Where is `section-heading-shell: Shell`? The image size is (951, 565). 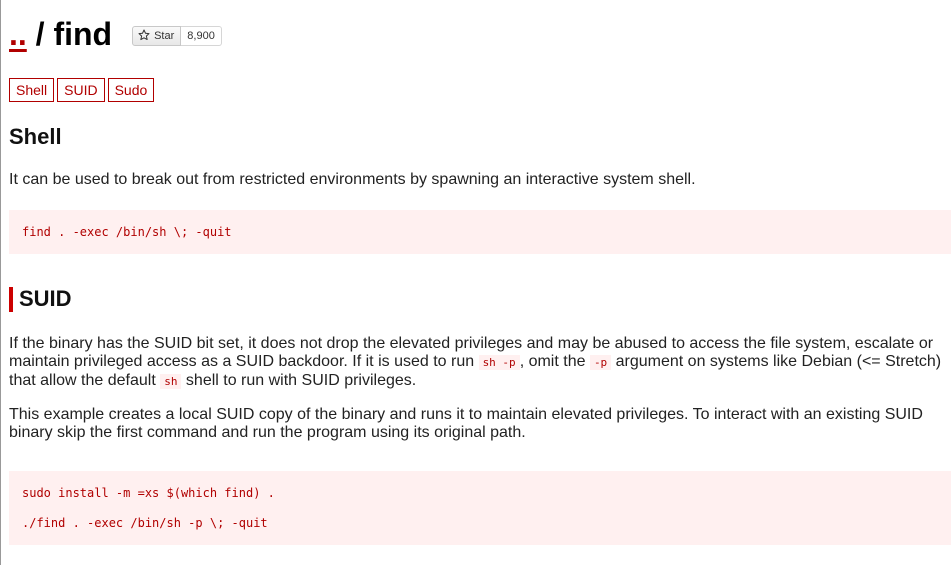 section-heading-shell: Shell is located at coordinates (35, 136).